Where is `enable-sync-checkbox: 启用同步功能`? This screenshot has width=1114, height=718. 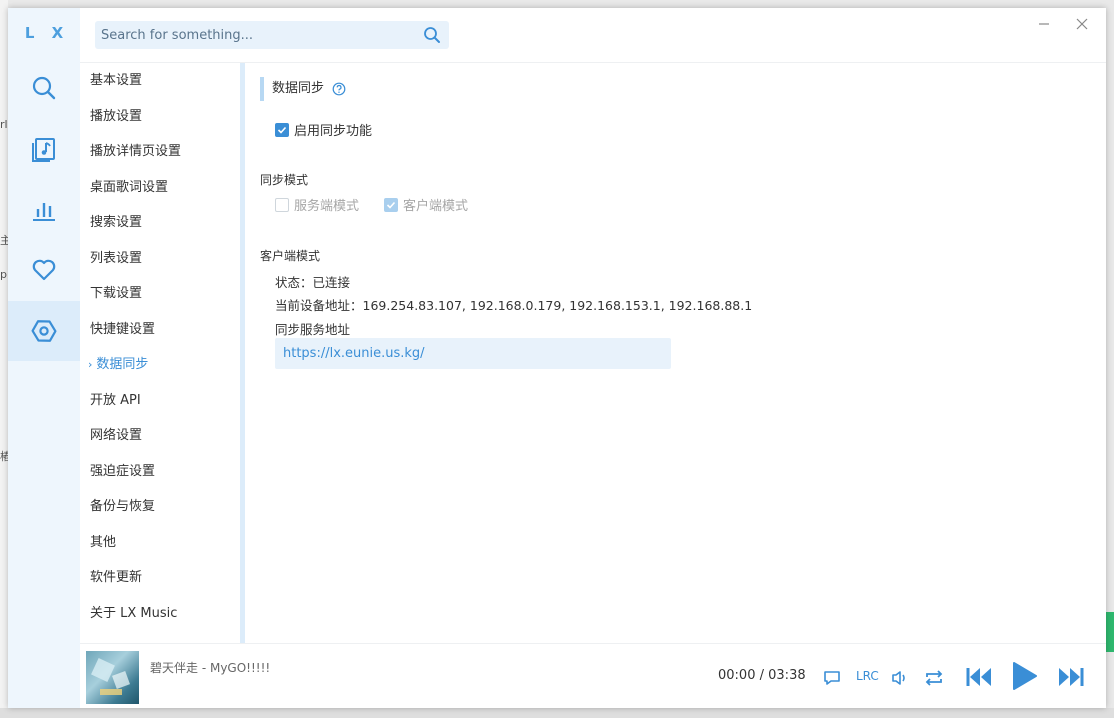
enable-sync-checkbox: 启用同步功能 is located at coordinates (323, 129).